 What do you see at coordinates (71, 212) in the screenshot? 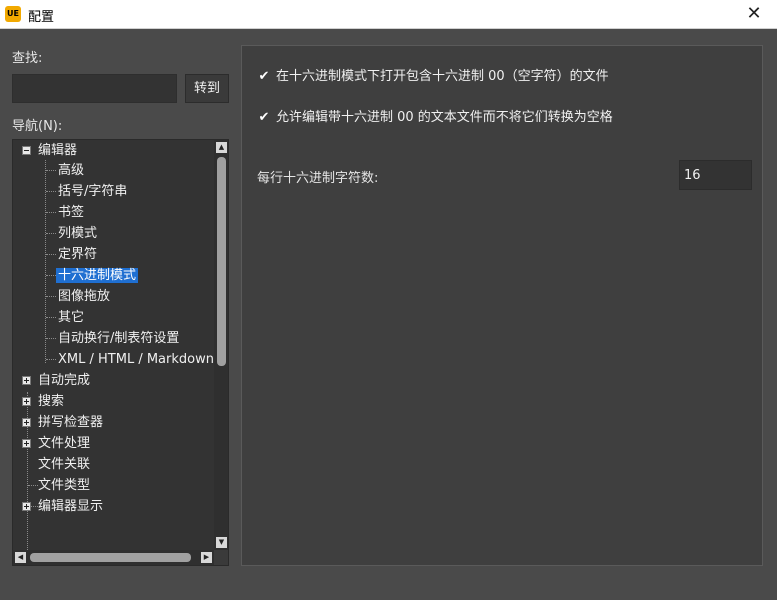
I see `tree-item-bookmarks: 书签` at bounding box center [71, 212].